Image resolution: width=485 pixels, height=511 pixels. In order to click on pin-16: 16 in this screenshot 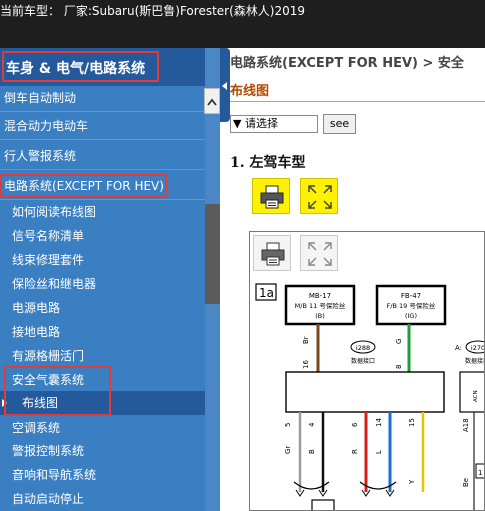, I will do `click(306, 364)`.